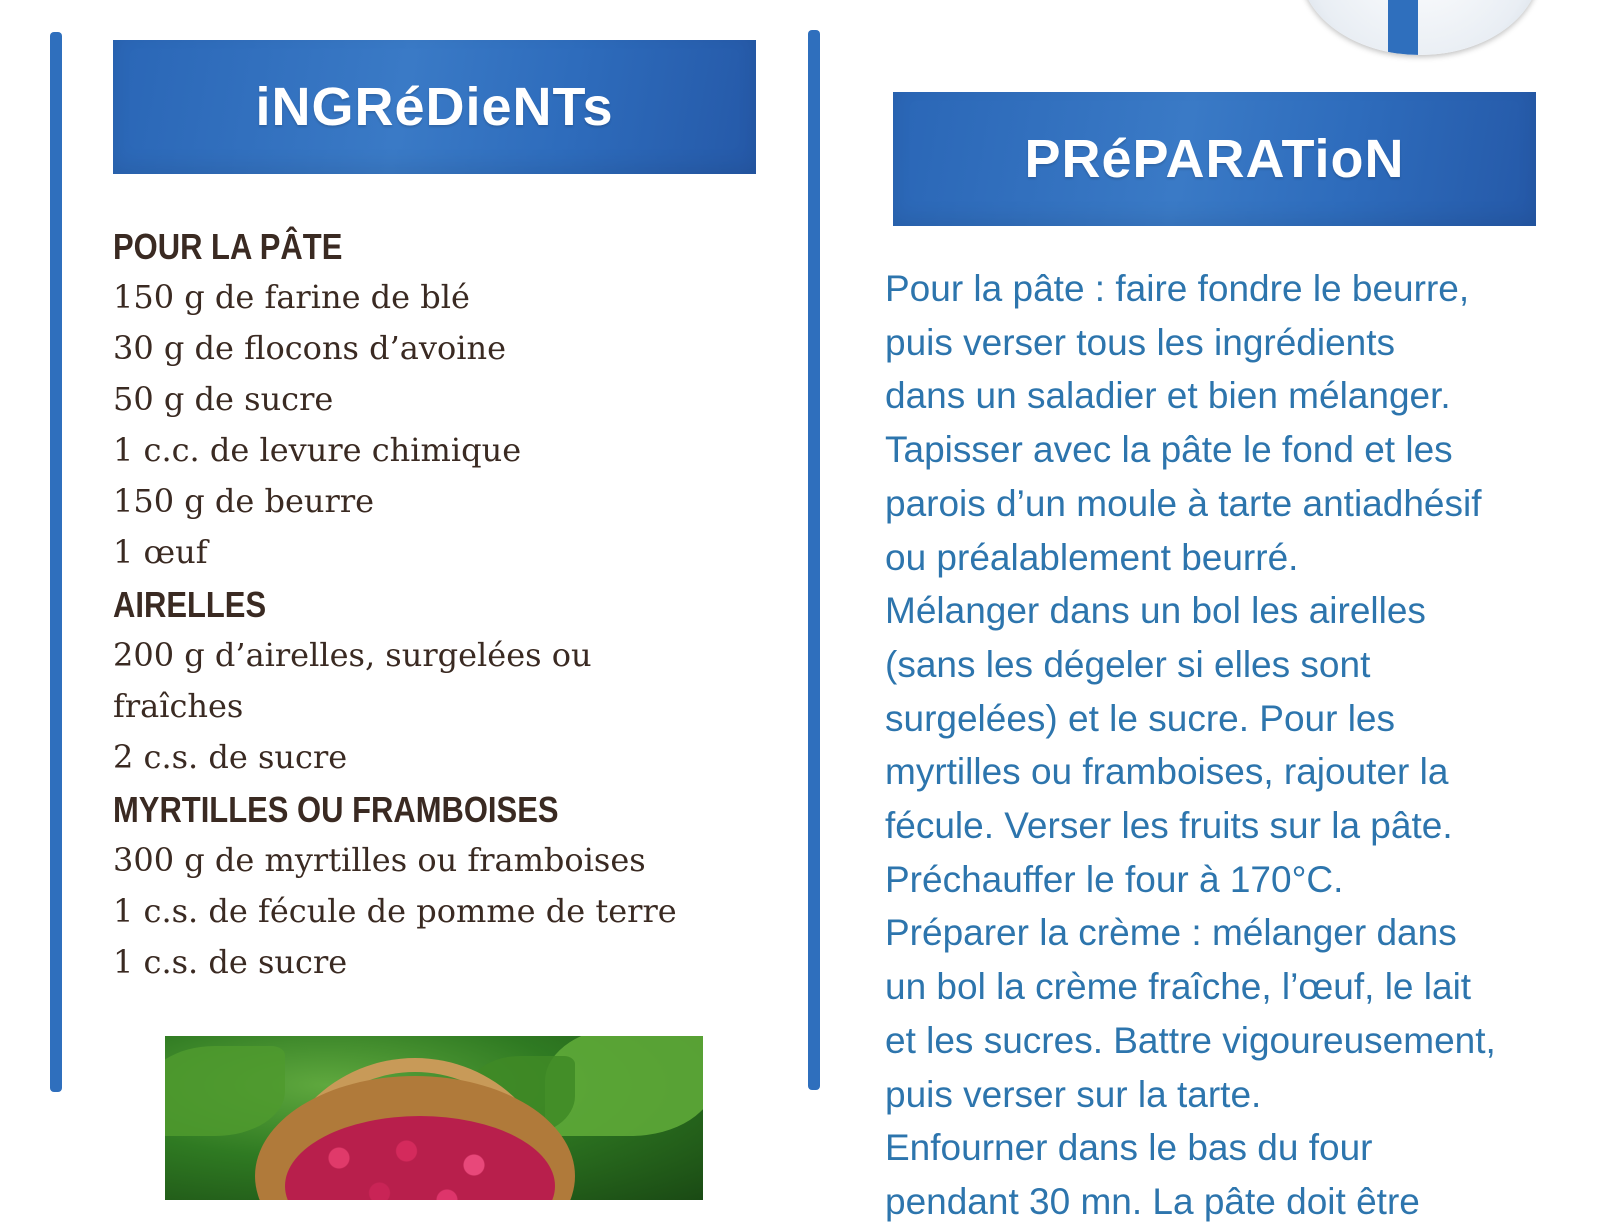  I want to click on preparation-line: parois d’un moule à tarte antiadhésif, so click(1183, 503).